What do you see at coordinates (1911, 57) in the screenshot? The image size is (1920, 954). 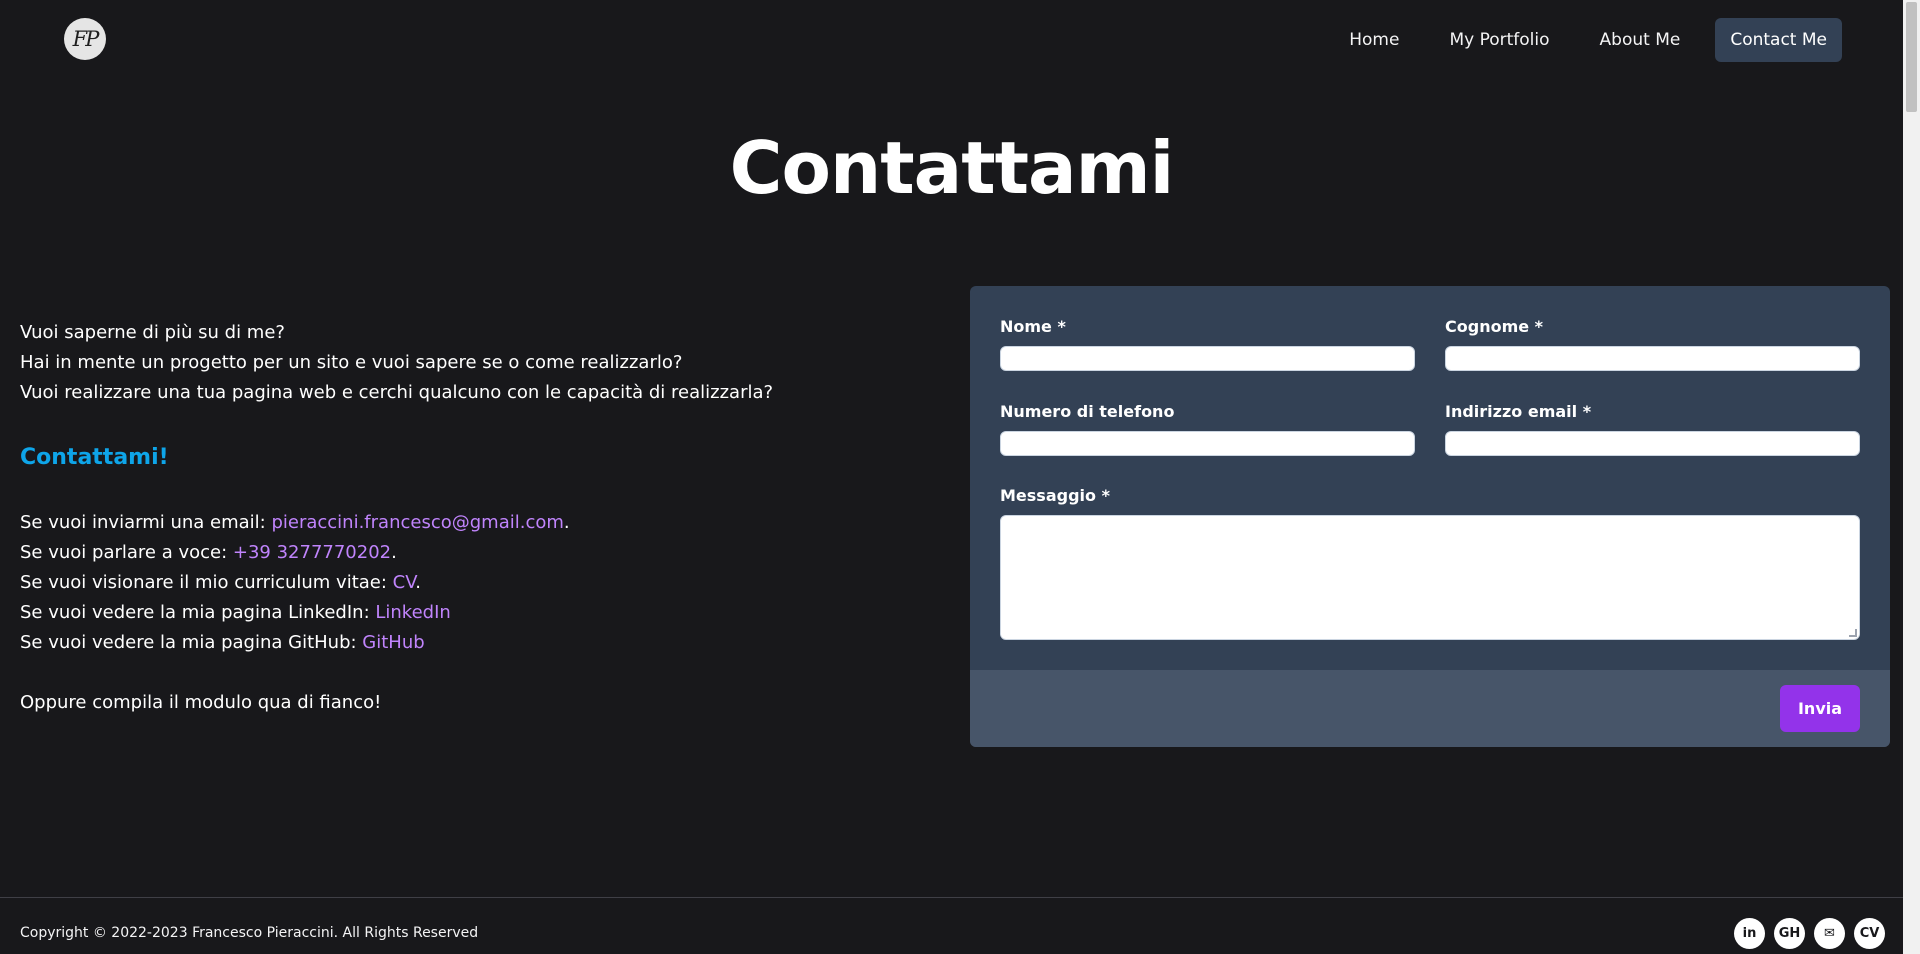 I see `scrollbar-thumb` at bounding box center [1911, 57].